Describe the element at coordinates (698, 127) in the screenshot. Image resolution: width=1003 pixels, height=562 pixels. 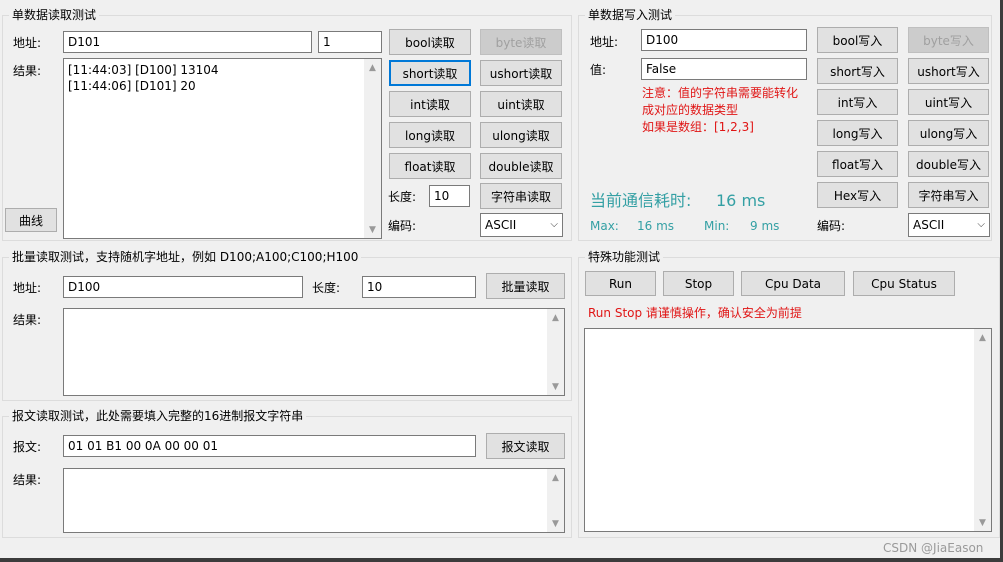
I see `note-line: 如果是数组：[1,2,3]` at that location.